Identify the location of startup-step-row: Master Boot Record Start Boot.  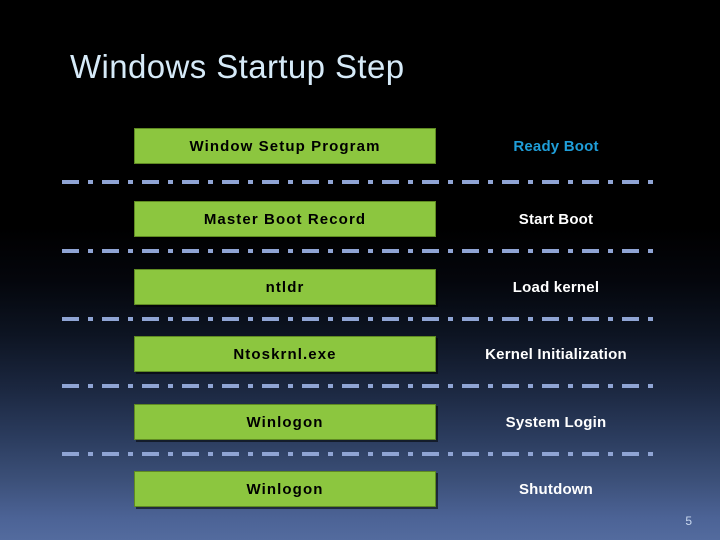
(360, 220).